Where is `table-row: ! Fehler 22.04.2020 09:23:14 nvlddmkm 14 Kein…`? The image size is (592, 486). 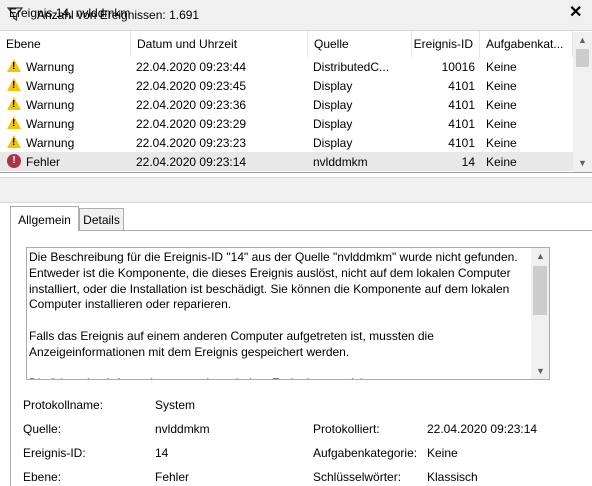
table-row: ! Fehler 22.04.2020 09:23:14 nvlddmkm 14 Kein… is located at coordinates (286, 161).